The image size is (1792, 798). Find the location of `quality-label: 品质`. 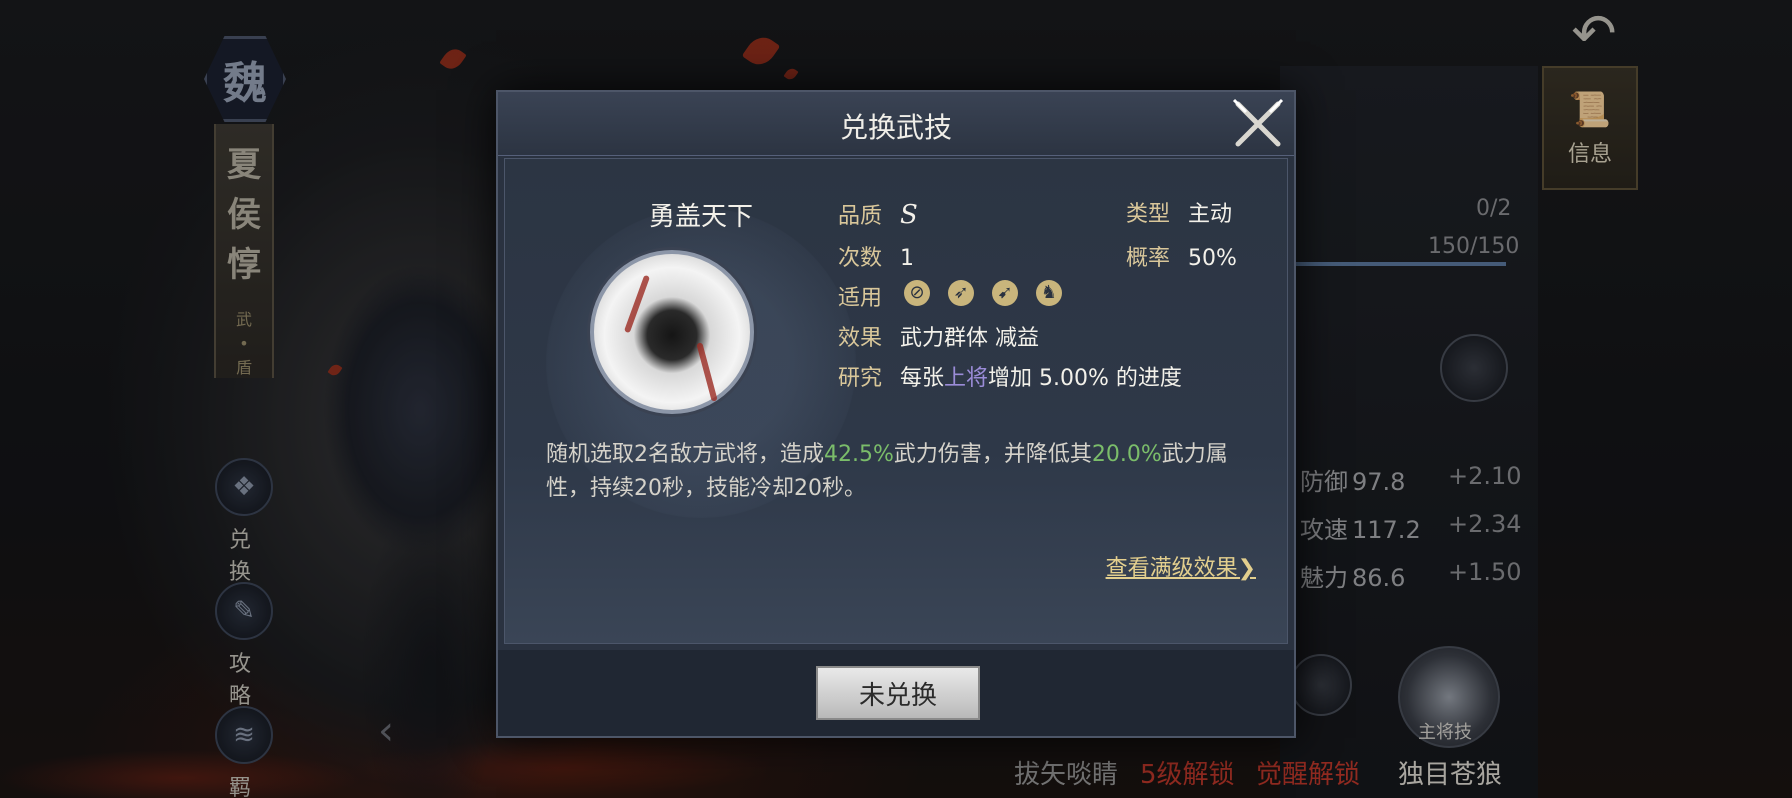

quality-label: 品质 is located at coordinates (860, 216).